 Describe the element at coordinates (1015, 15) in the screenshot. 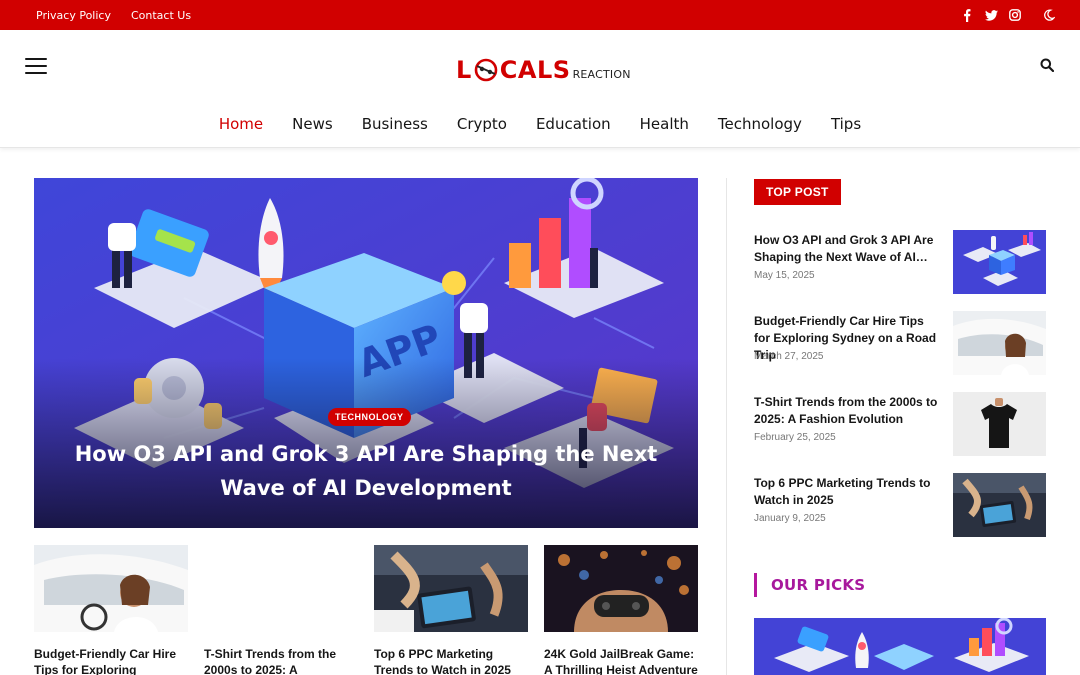

I see `instagram-icon` at that location.